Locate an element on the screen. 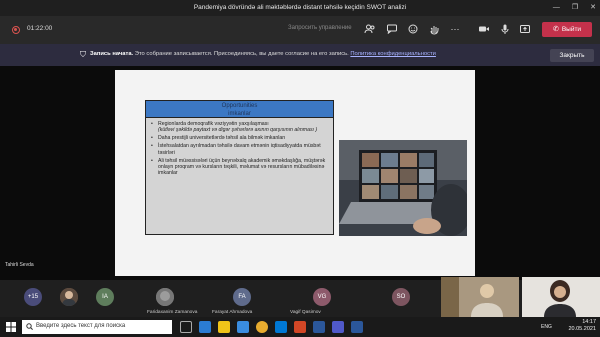  participants-icon is located at coordinates (370, 29).